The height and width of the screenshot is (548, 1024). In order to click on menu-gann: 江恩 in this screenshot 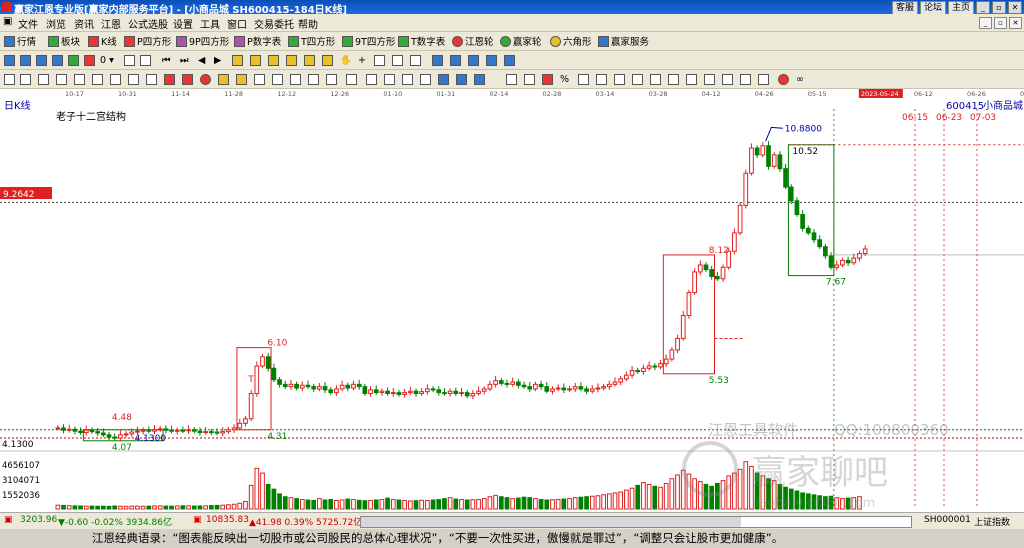, I will do `click(111, 23)`.